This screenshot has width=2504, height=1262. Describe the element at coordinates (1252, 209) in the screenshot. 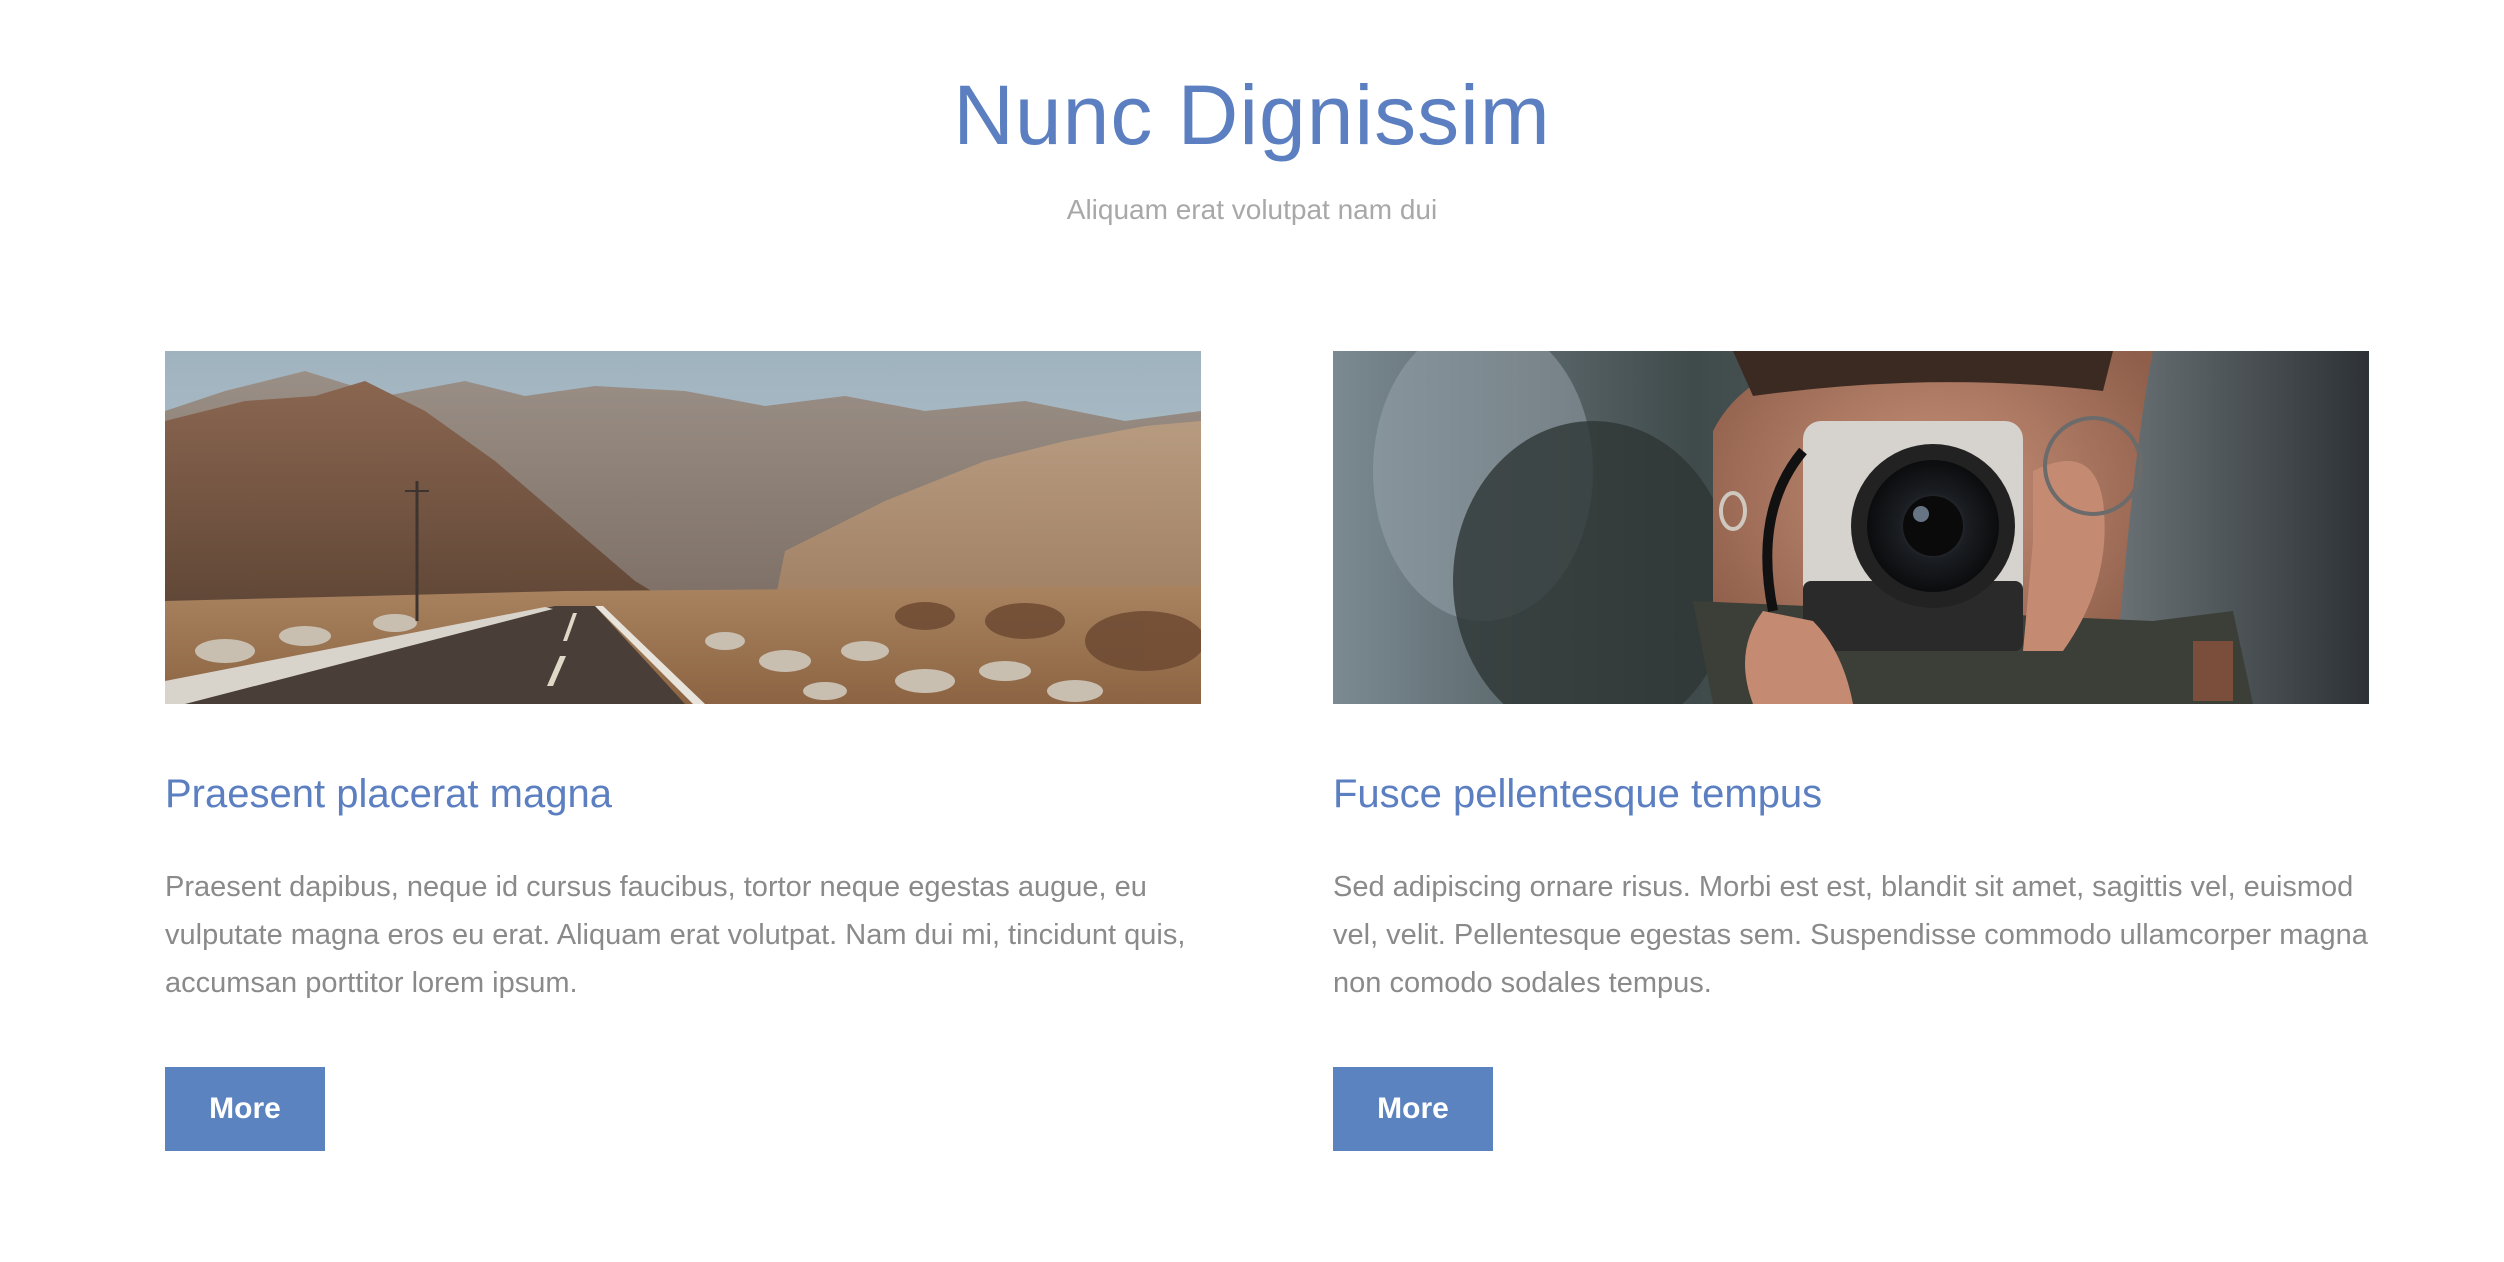

I see `page-subtitle: Aliquam erat volutpat nam dui` at that location.